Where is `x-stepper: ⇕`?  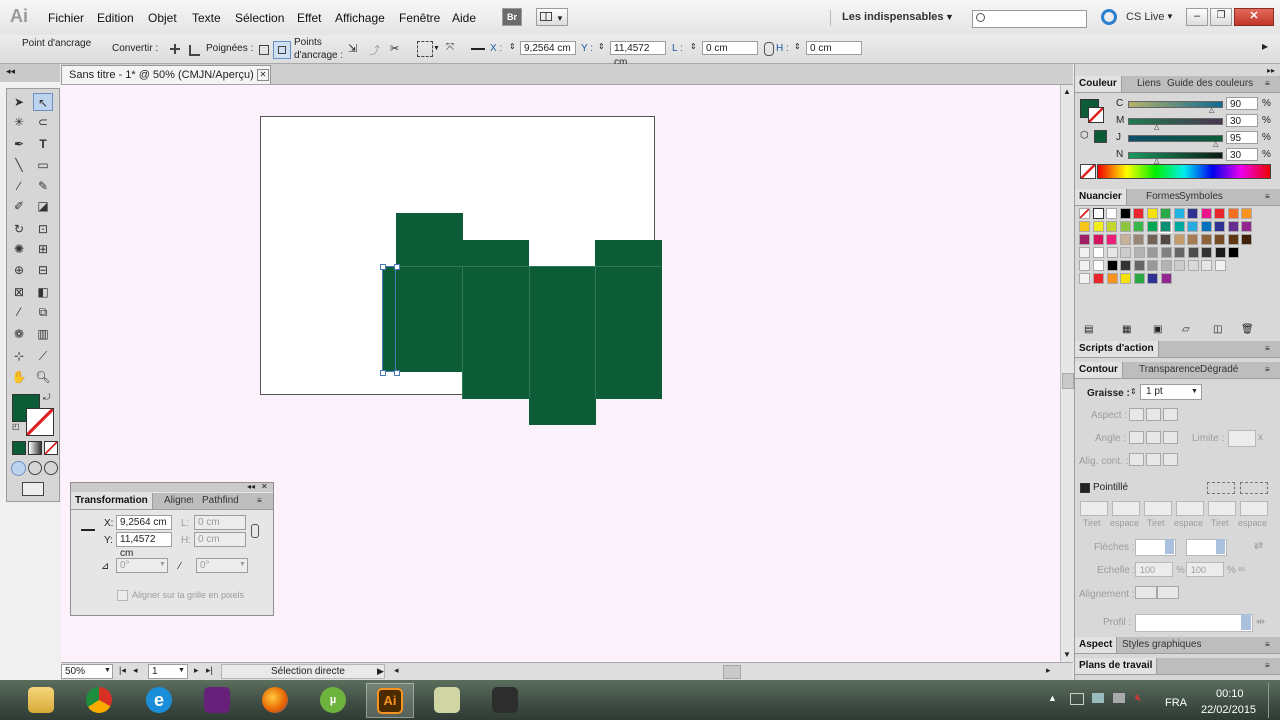 x-stepper: ⇕ is located at coordinates (512, 46).